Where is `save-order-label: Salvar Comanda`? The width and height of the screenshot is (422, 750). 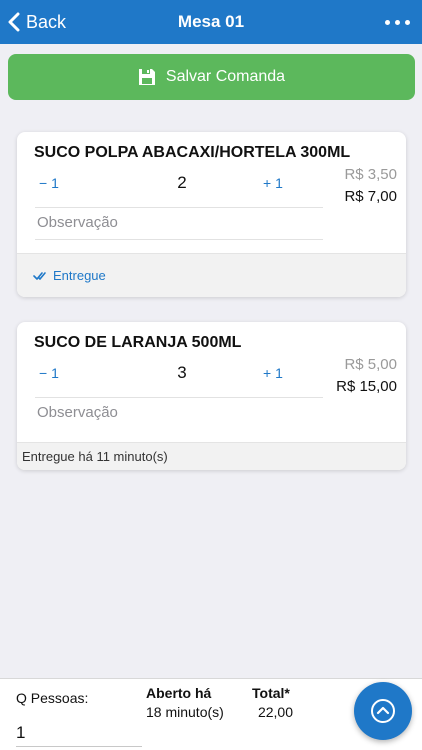
save-order-label: Salvar Comanda is located at coordinates (225, 76).